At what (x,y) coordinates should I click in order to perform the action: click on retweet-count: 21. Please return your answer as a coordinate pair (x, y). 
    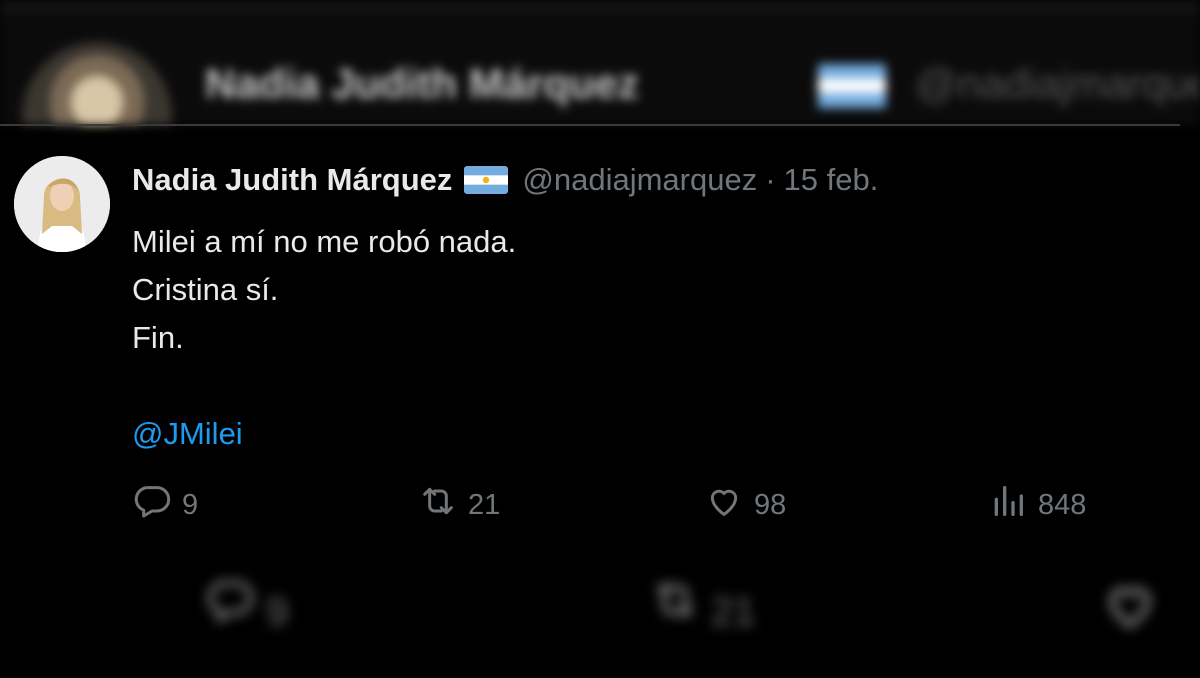
    Looking at the image, I should click on (484, 504).